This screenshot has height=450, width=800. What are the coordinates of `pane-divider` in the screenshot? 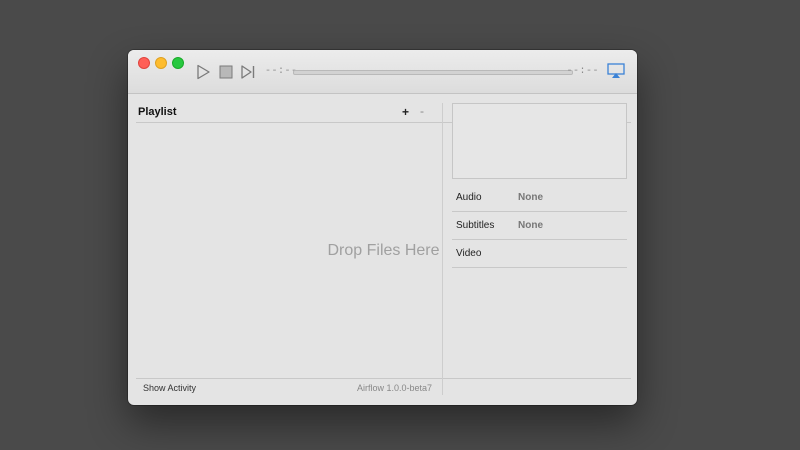 It's located at (442, 249).